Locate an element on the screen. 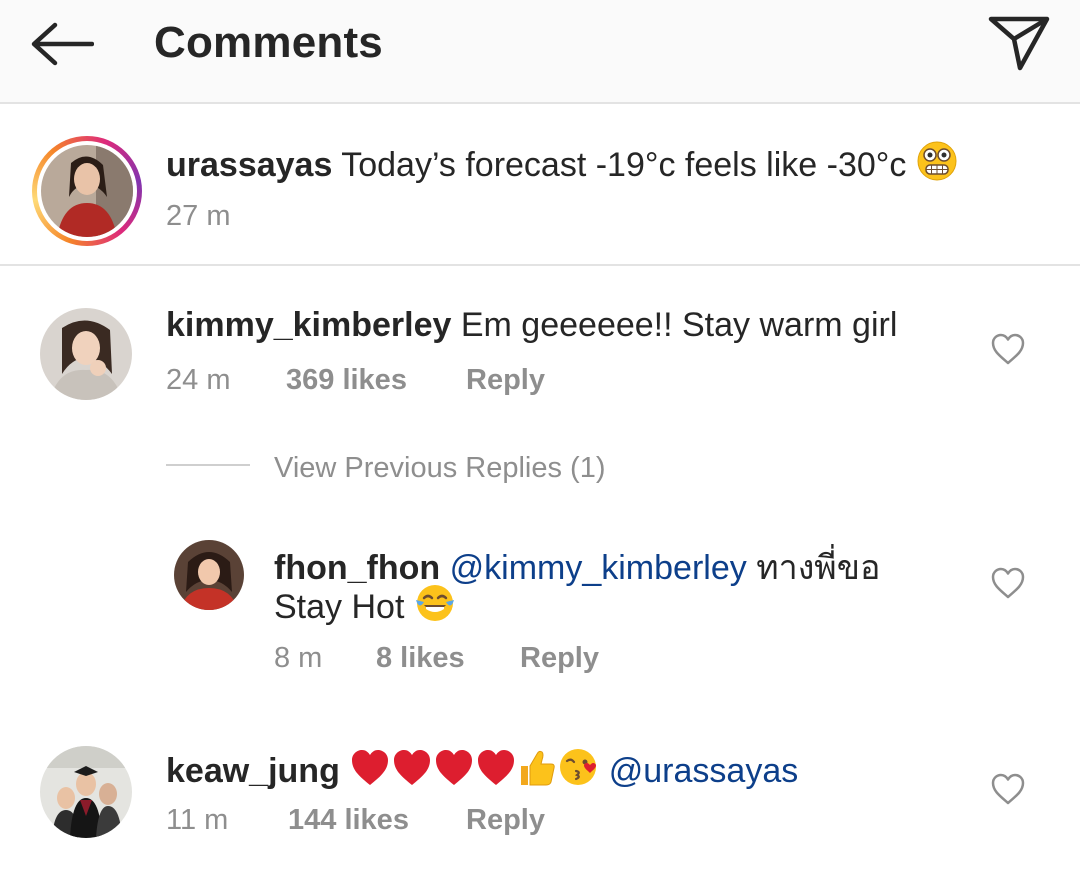  story-ring is located at coordinates (87, 191).